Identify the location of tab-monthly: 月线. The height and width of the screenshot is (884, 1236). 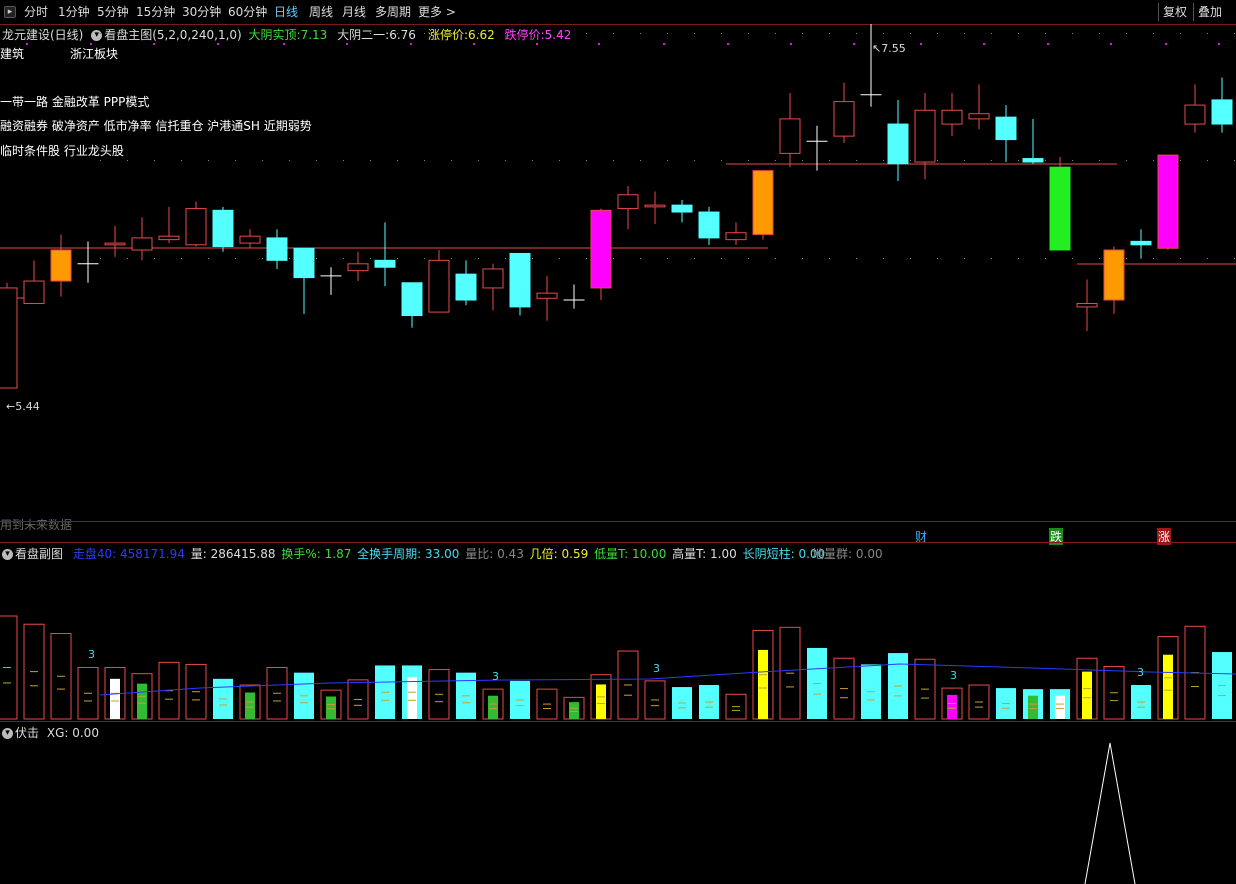
(354, 12).